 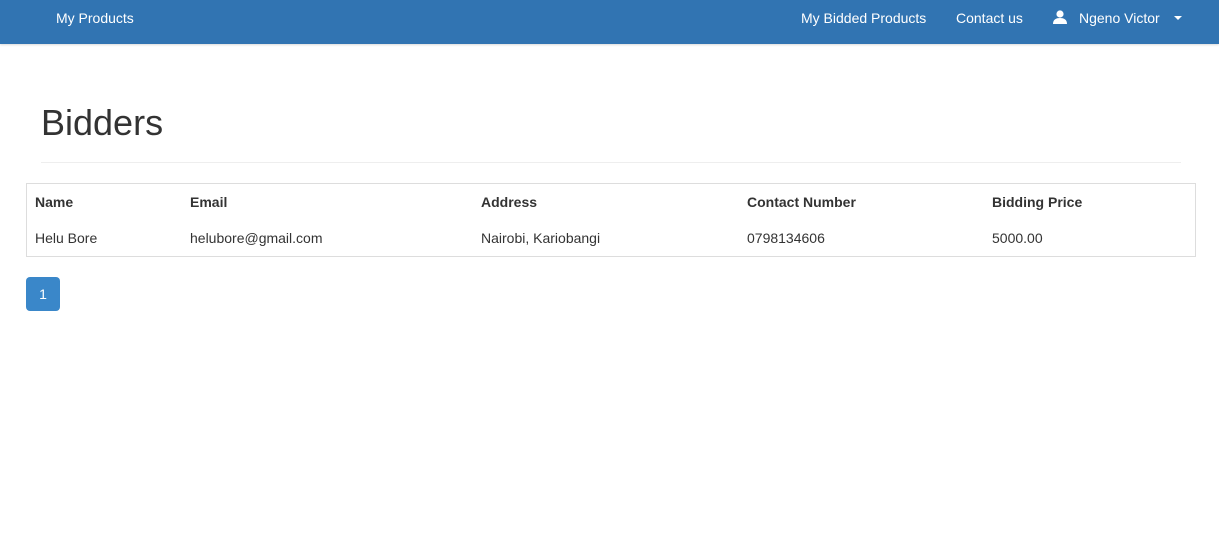 What do you see at coordinates (801, 202) in the screenshot?
I see `column-header-contact-number: Contact Number` at bounding box center [801, 202].